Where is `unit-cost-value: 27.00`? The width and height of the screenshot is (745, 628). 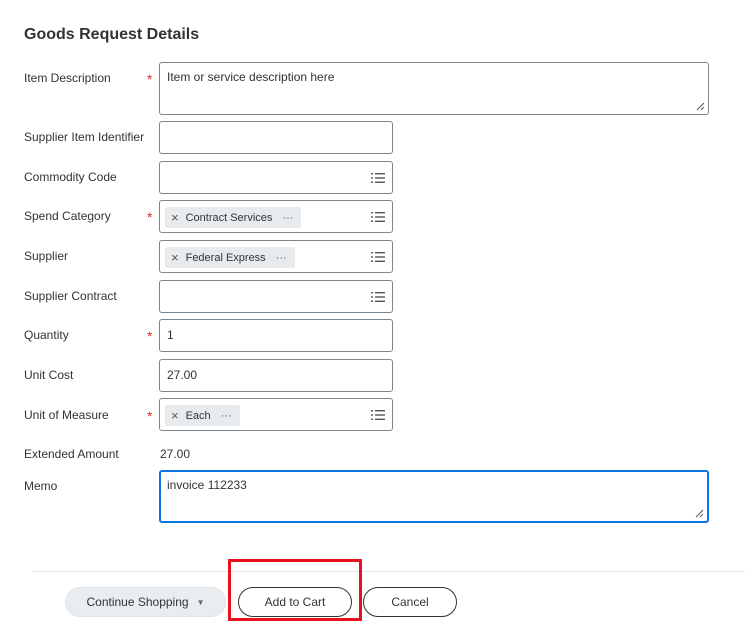
unit-cost-value: 27.00 is located at coordinates (182, 375).